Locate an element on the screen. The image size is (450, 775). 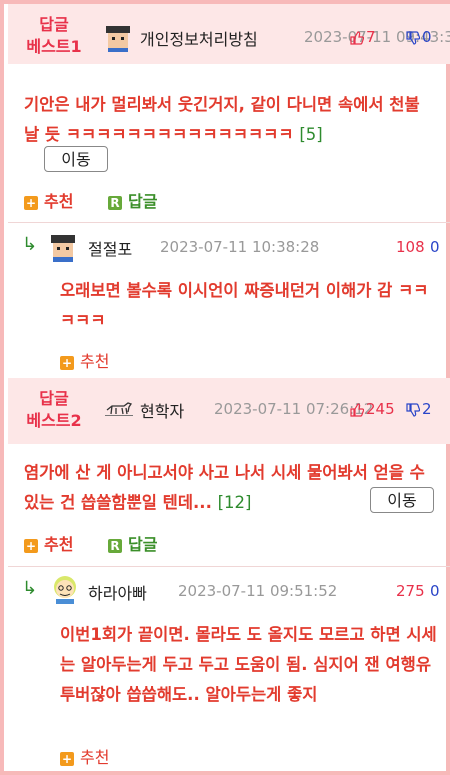
best1-badge-line2: 베스트1 is located at coordinates (54, 46).